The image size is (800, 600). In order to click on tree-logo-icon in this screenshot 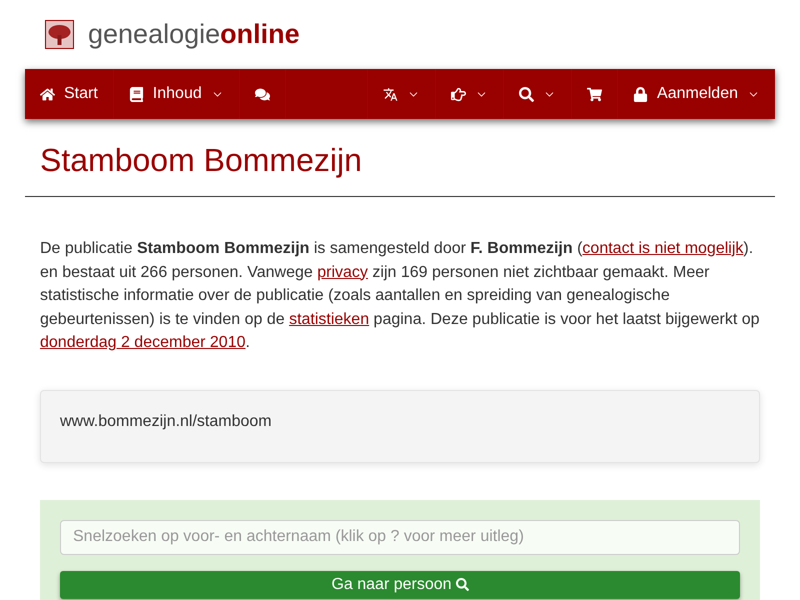, I will do `click(59, 34)`.